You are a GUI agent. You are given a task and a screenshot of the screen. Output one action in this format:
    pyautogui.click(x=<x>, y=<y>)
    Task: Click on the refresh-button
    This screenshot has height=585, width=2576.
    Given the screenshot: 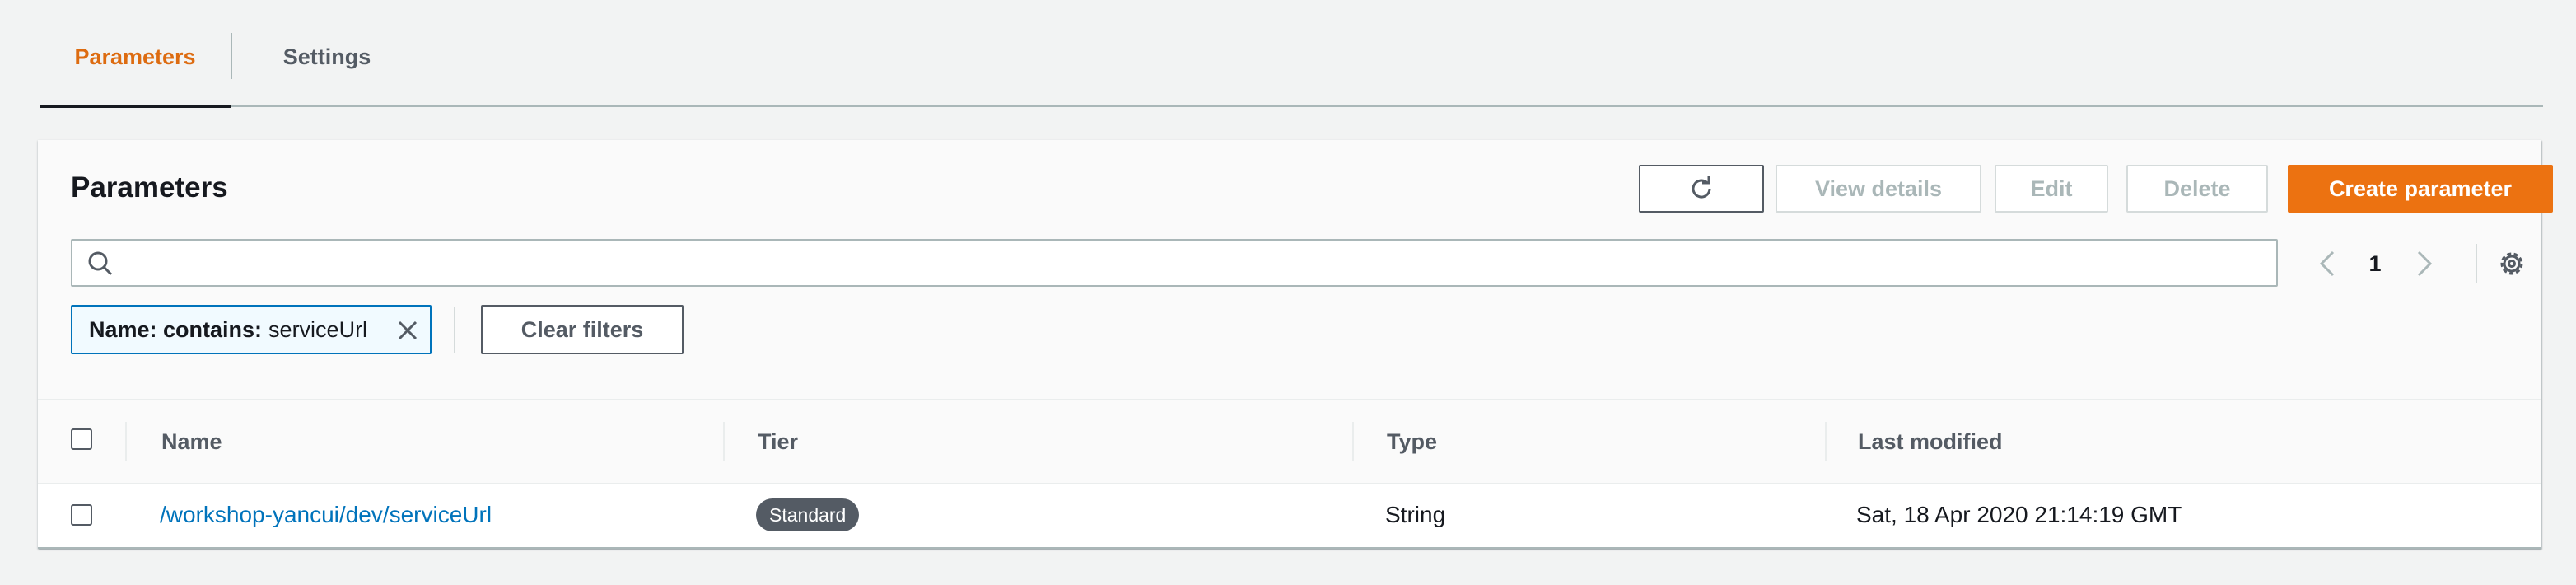 What is the action you would take?
    pyautogui.click(x=1701, y=189)
    